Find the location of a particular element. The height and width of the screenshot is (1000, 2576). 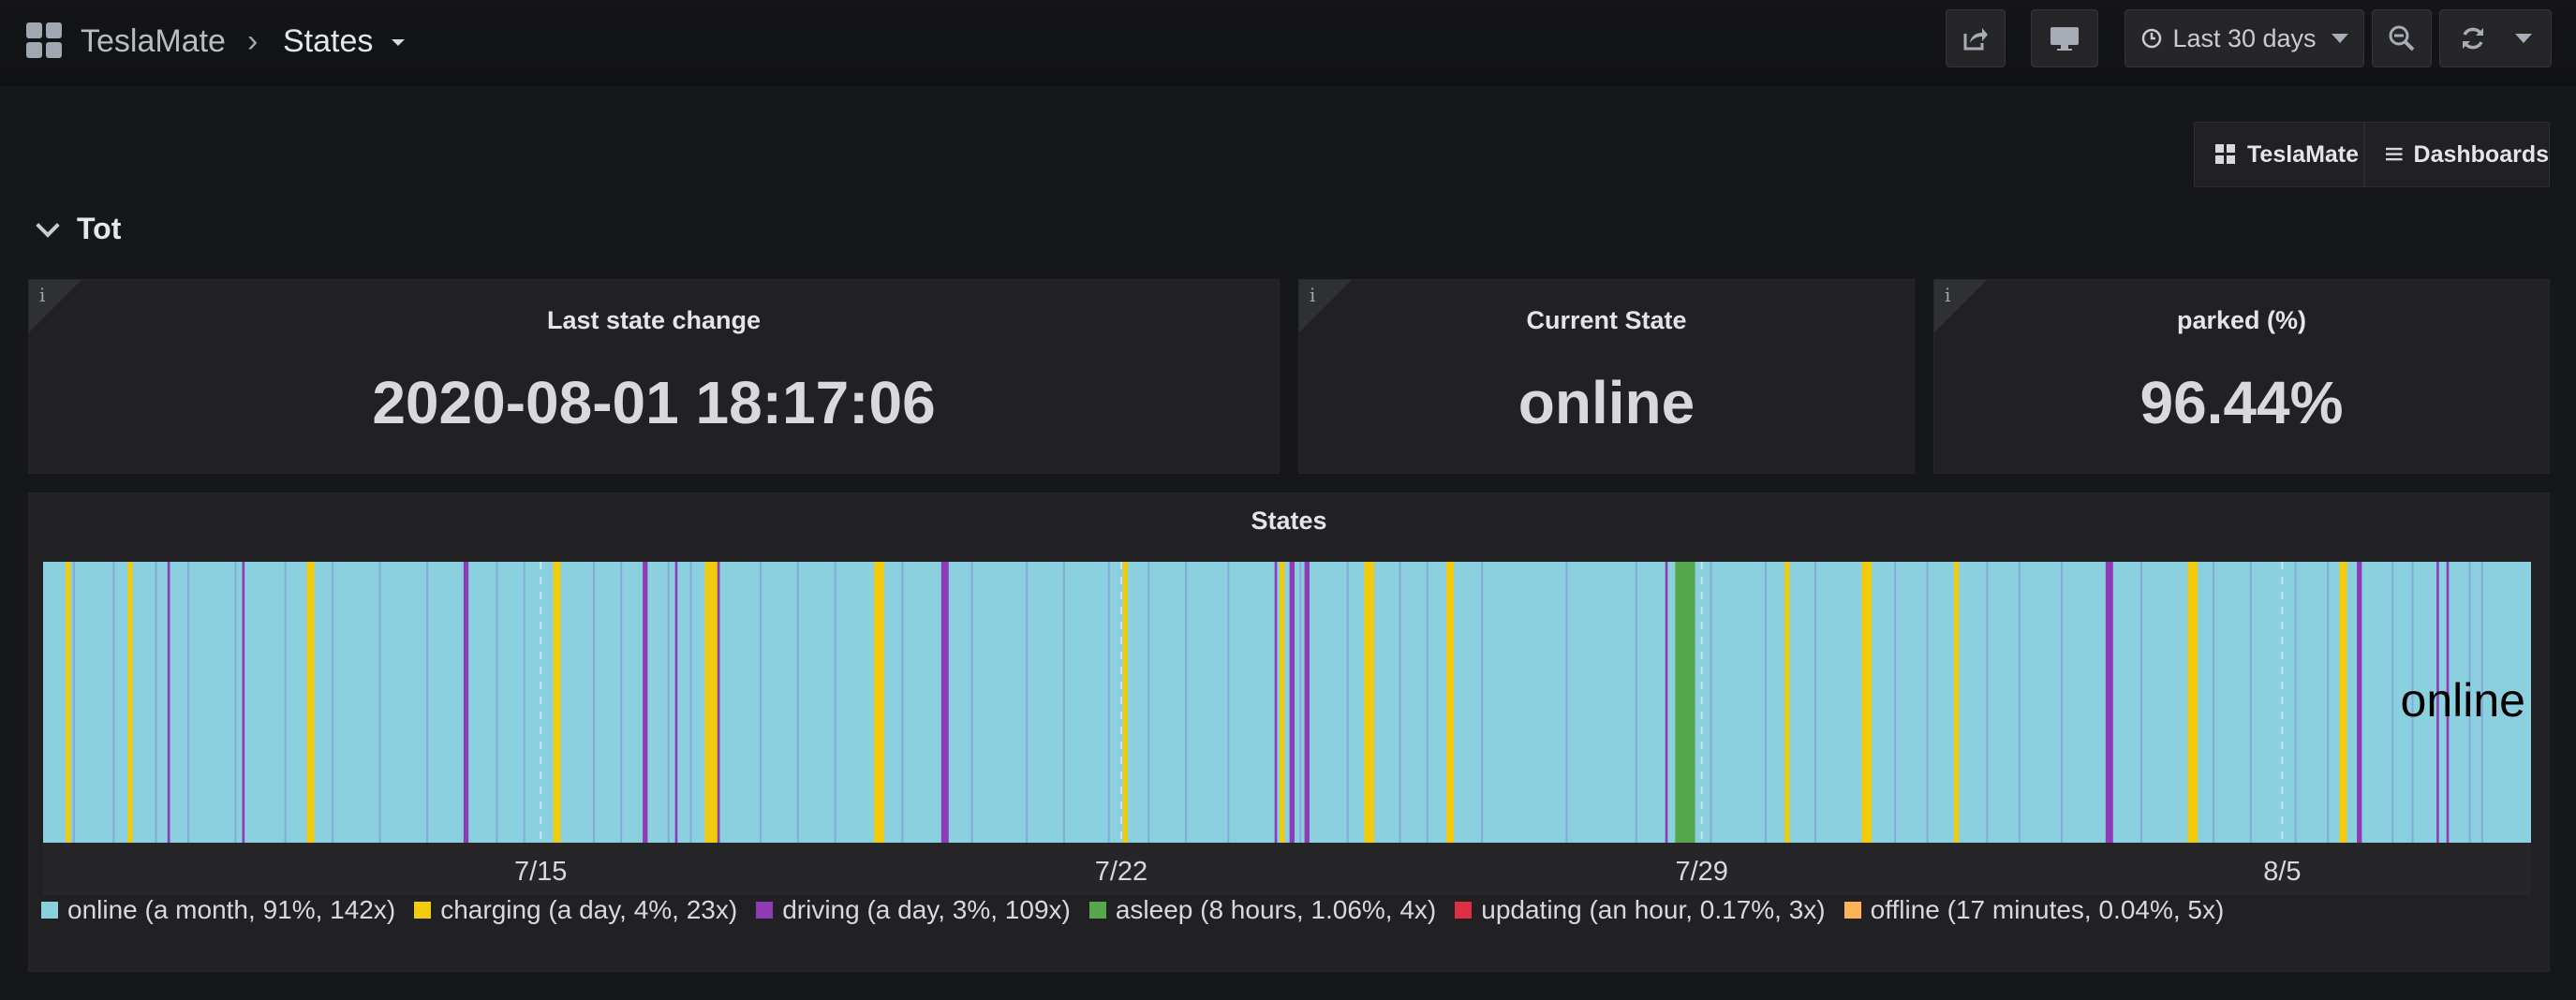

legend-item-offline: offline (17 minutes, 0.04%, 5x) is located at coordinates (2034, 910).